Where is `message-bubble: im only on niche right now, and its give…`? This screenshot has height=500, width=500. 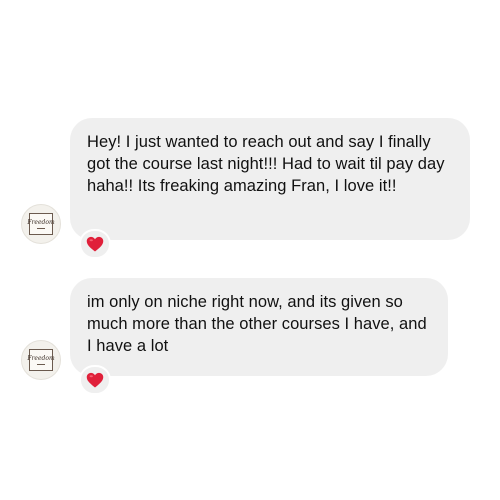 message-bubble: im only on niche right now, and its give… is located at coordinates (259, 327).